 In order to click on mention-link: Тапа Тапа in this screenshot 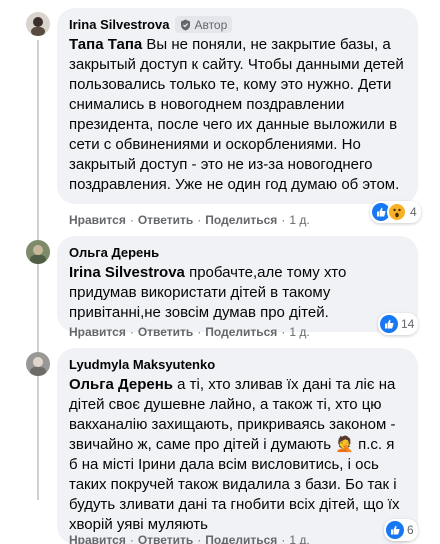, I will do `click(105, 44)`.